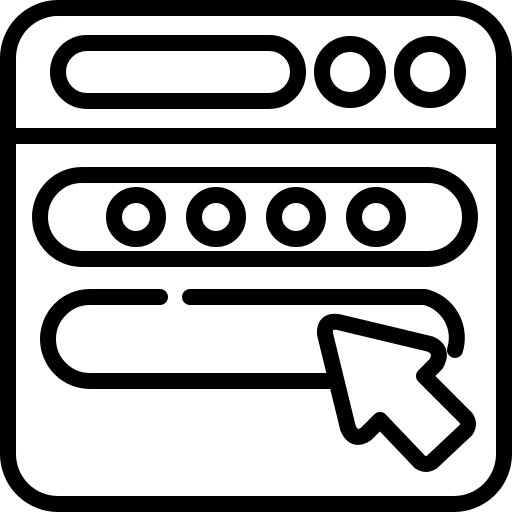 This screenshot has width=512, height=512. Describe the element at coordinates (396, 392) in the screenshot. I see `mouse-pointer-icon` at that location.